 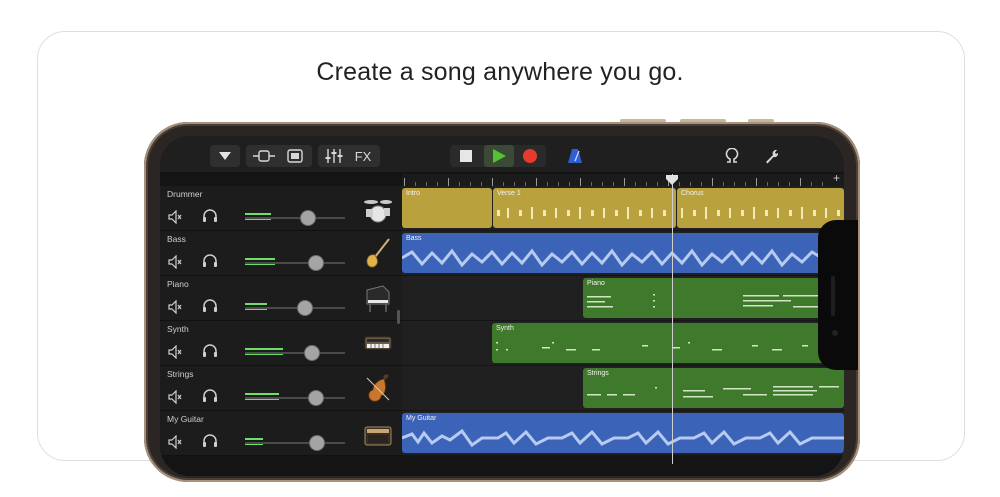 I want to click on track-header-drummer: Drummer, so click(x=281, y=208).